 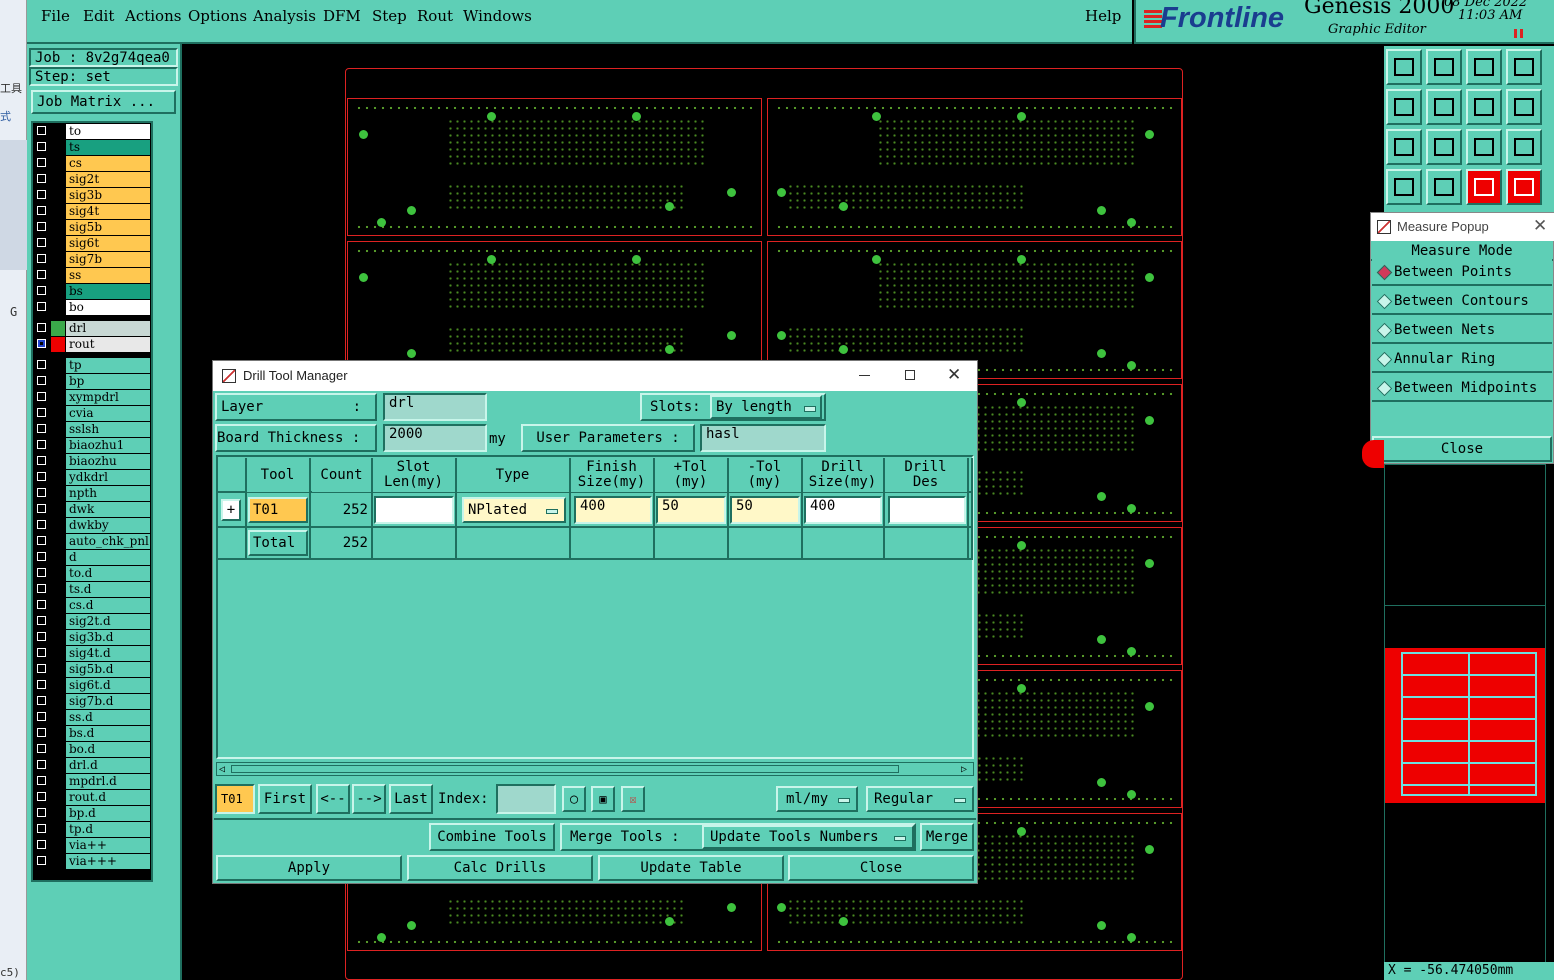 I want to click on tool-cell: T01, so click(x=278, y=510).